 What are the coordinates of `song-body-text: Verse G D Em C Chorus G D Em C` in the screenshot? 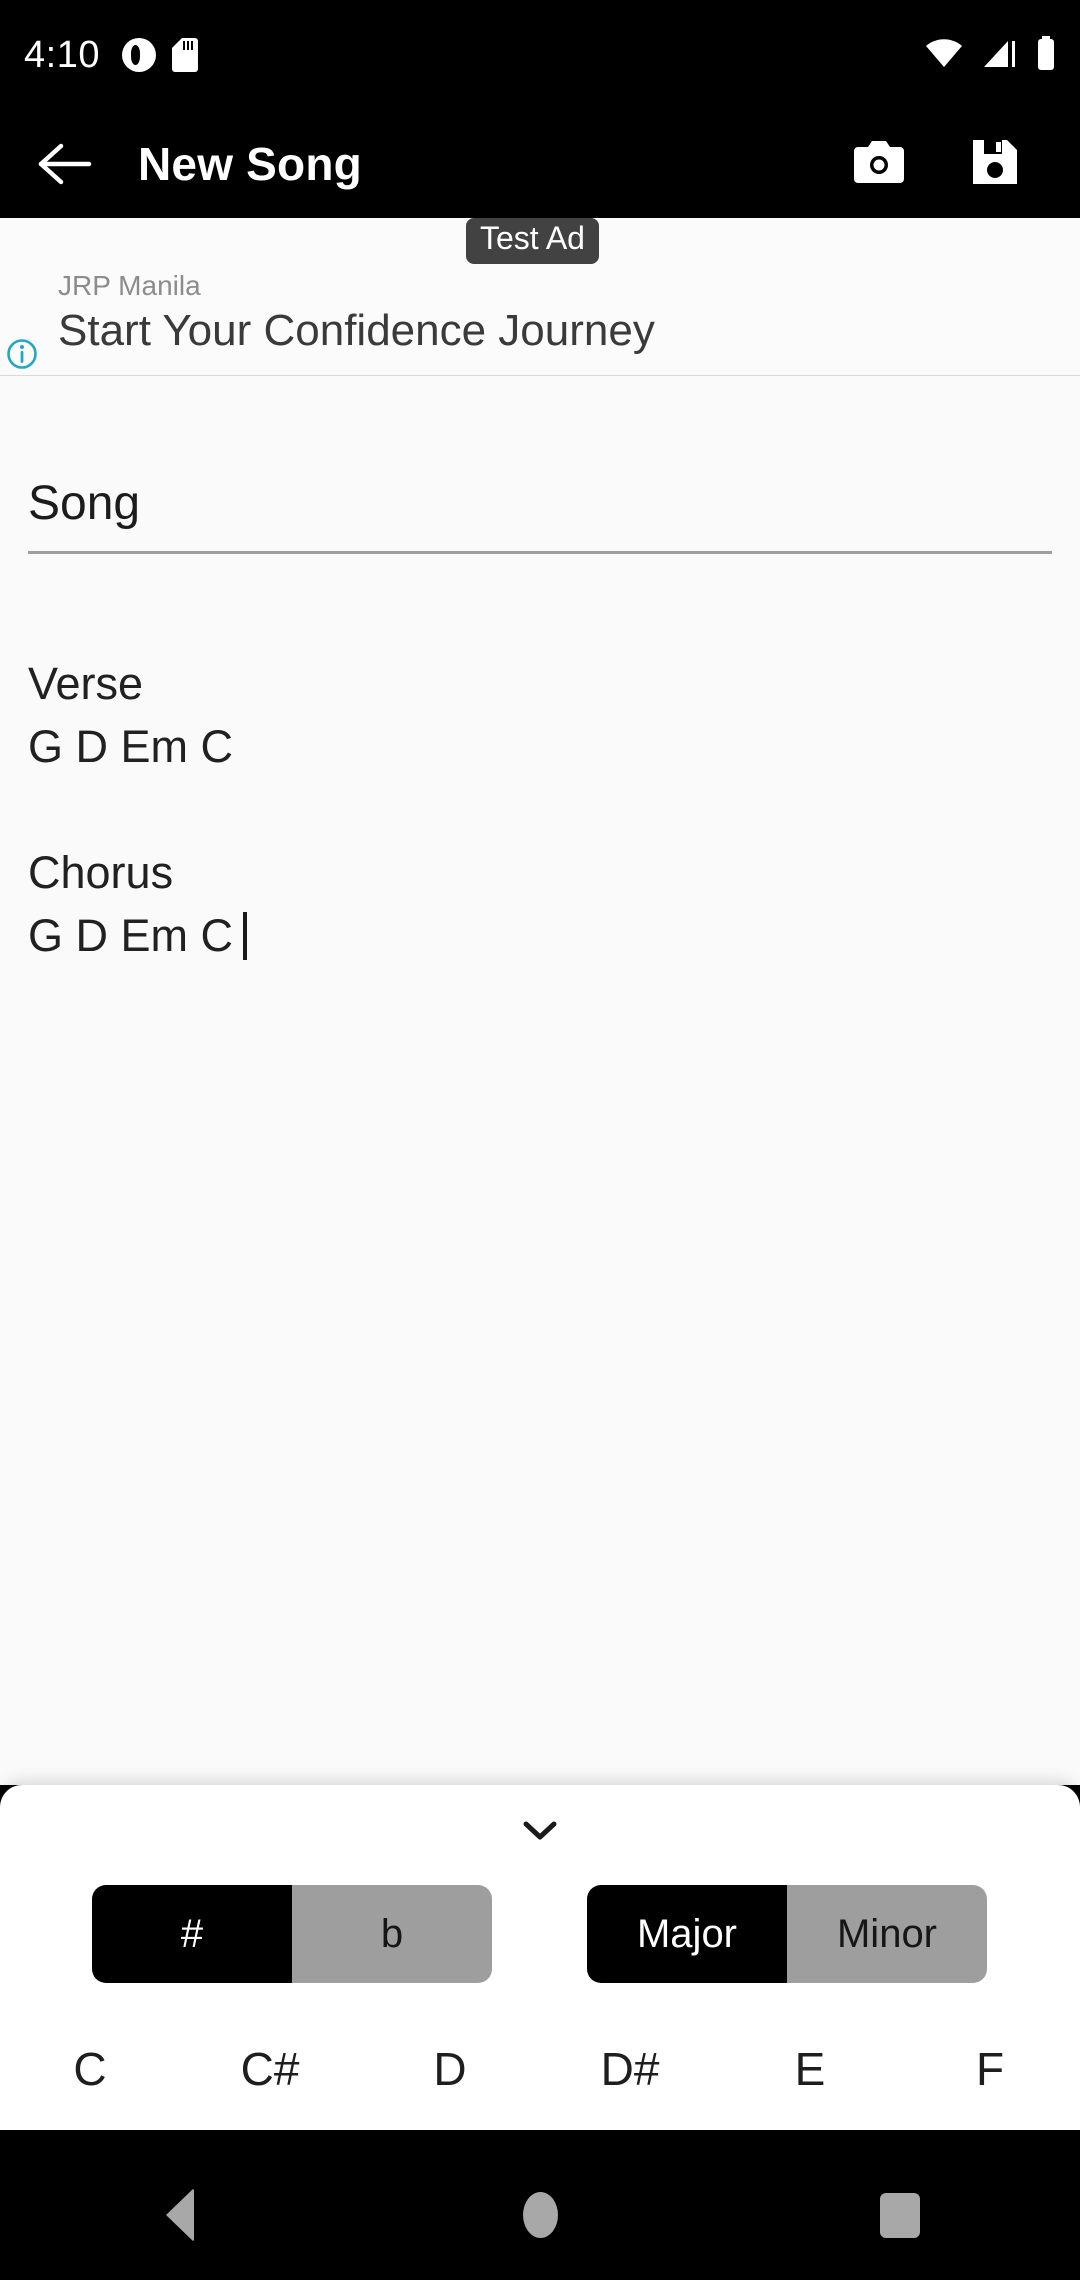 It's located at (131, 809).